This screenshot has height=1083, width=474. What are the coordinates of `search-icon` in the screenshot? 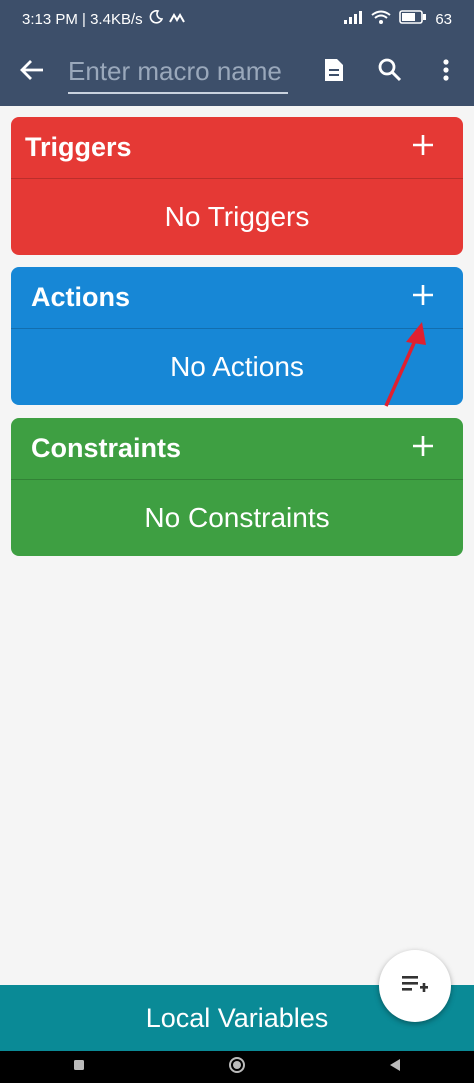 It's located at (390, 72).